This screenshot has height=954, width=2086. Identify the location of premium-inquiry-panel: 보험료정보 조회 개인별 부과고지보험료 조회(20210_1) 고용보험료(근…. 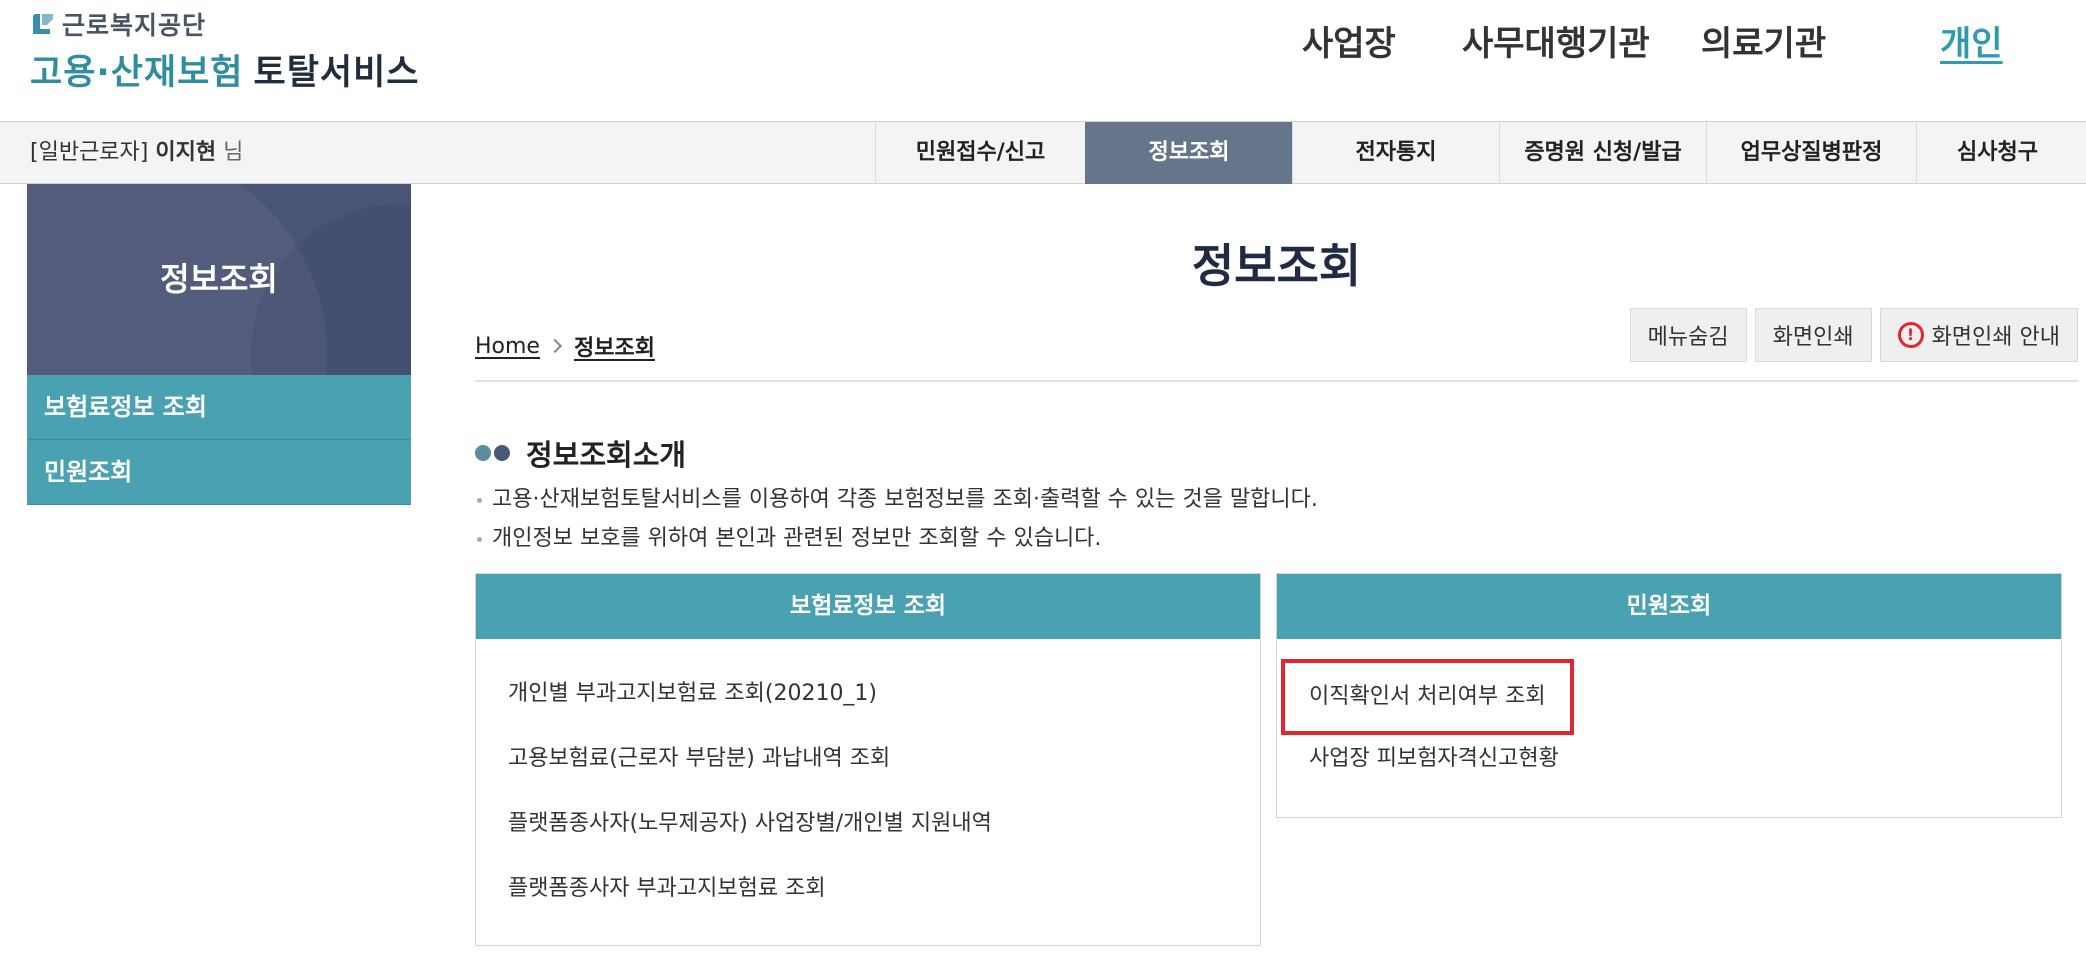
(868, 759).